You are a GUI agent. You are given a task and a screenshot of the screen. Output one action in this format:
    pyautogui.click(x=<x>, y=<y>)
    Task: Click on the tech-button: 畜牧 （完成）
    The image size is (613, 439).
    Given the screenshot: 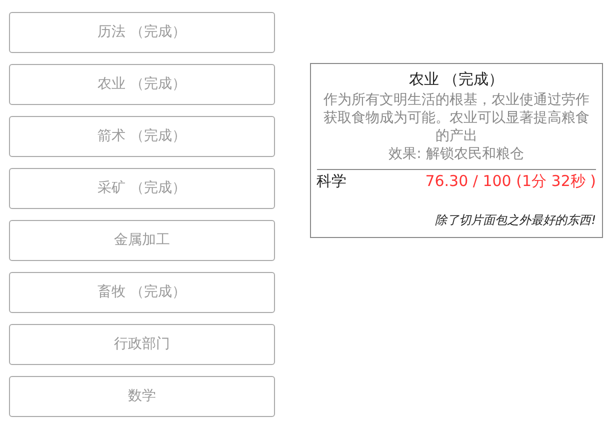 What is the action you would take?
    pyautogui.click(x=142, y=292)
    